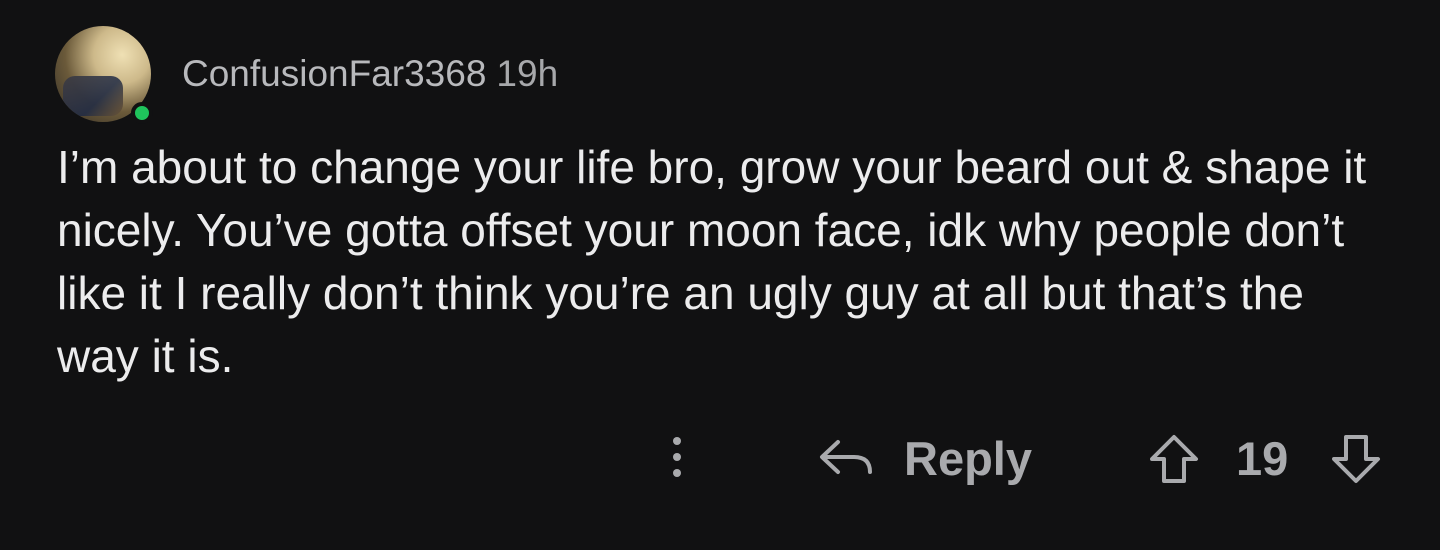 The height and width of the screenshot is (550, 1440). I want to click on upvote-button, so click(1174, 459).